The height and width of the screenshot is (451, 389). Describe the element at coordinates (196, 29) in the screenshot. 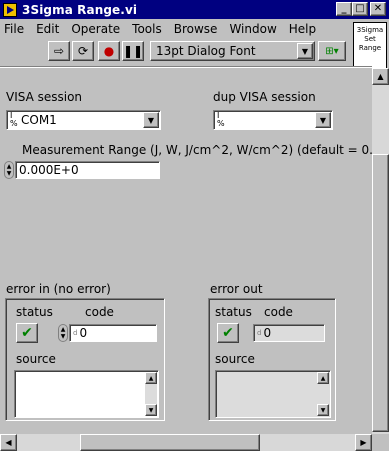

I see `menu-browse: Browse` at that location.